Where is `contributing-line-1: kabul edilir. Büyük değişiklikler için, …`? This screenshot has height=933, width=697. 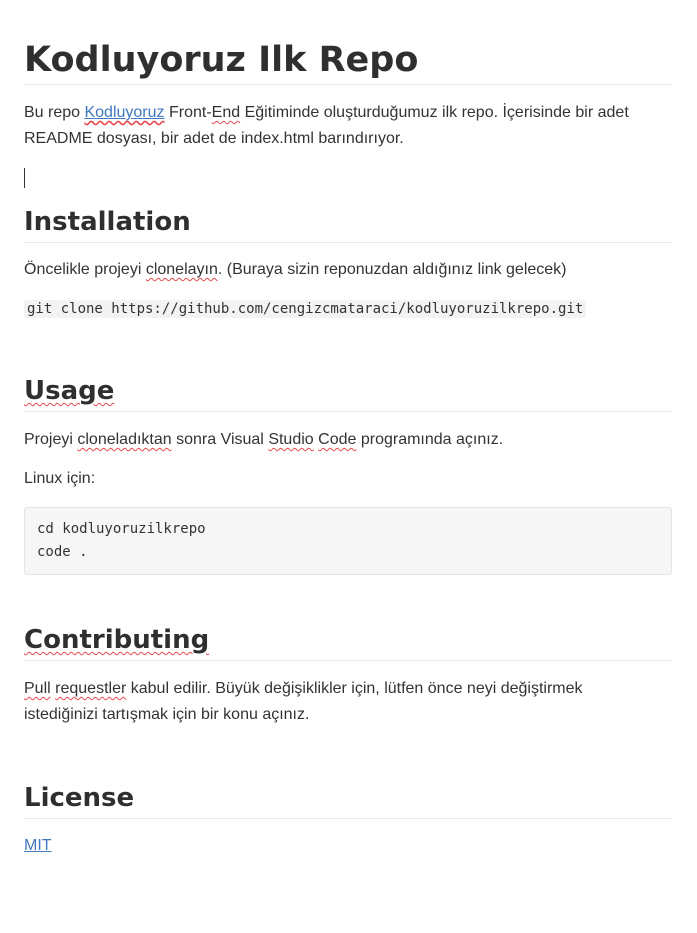 contributing-line-1: kabul edilir. Büyük değişiklikler için, … is located at coordinates (354, 688).